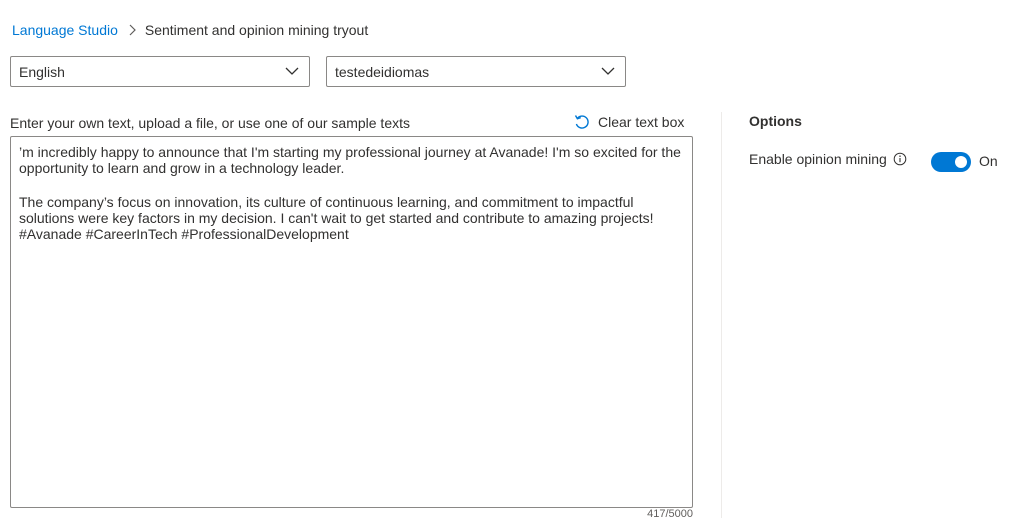 Image resolution: width=1030 pixels, height=520 pixels. Describe the element at coordinates (988, 161) in the screenshot. I see `toggle-state-label: On` at that location.